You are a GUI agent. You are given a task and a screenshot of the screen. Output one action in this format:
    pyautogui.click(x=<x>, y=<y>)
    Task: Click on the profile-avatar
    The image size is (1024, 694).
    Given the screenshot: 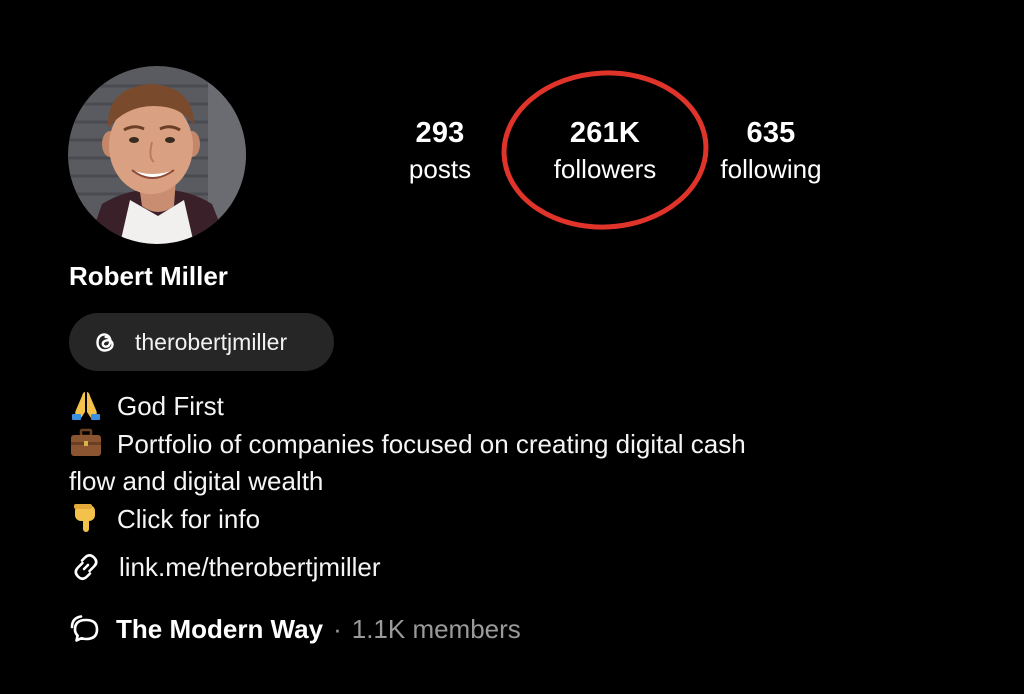 What is the action you would take?
    pyautogui.click(x=157, y=155)
    